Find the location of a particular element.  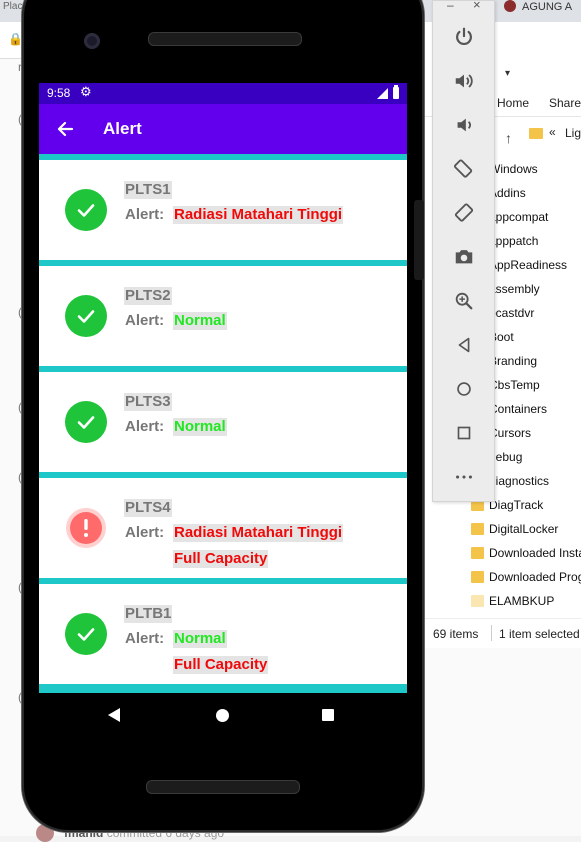

earpiece-speaker is located at coordinates (225, 39).